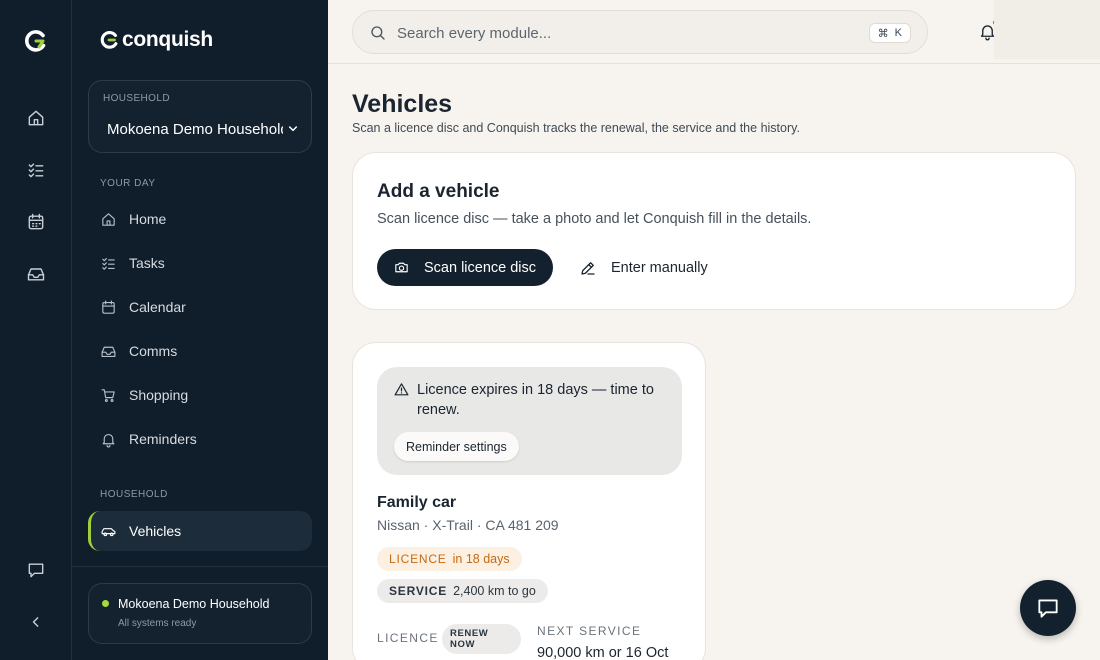 This screenshot has width=1100, height=660. I want to click on sidebar-item-tasks: Tasks, so click(200, 263).